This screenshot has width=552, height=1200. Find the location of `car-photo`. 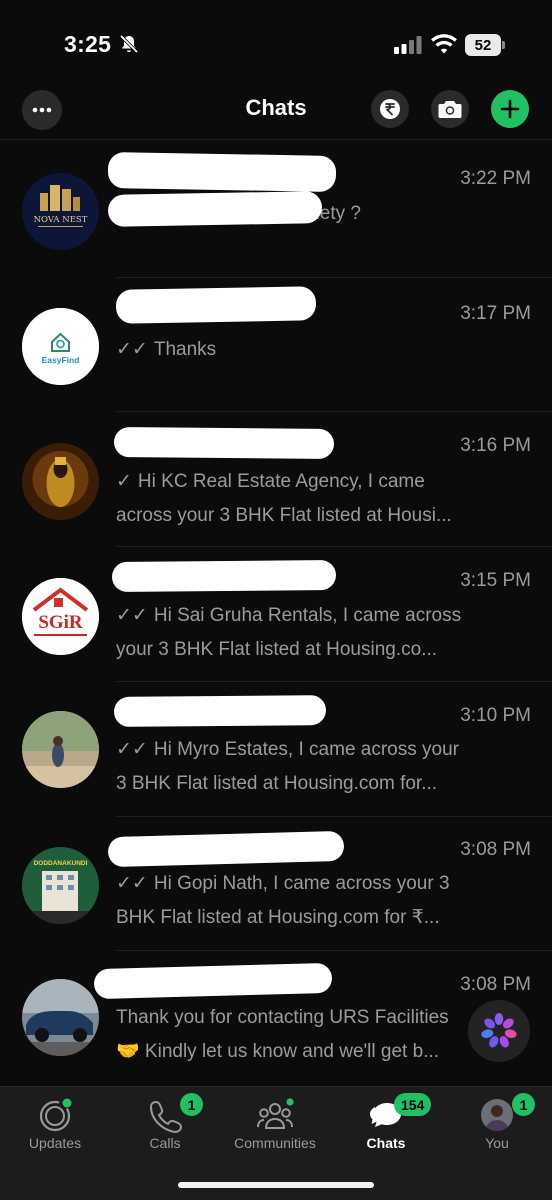

car-photo is located at coordinates (60, 1017).